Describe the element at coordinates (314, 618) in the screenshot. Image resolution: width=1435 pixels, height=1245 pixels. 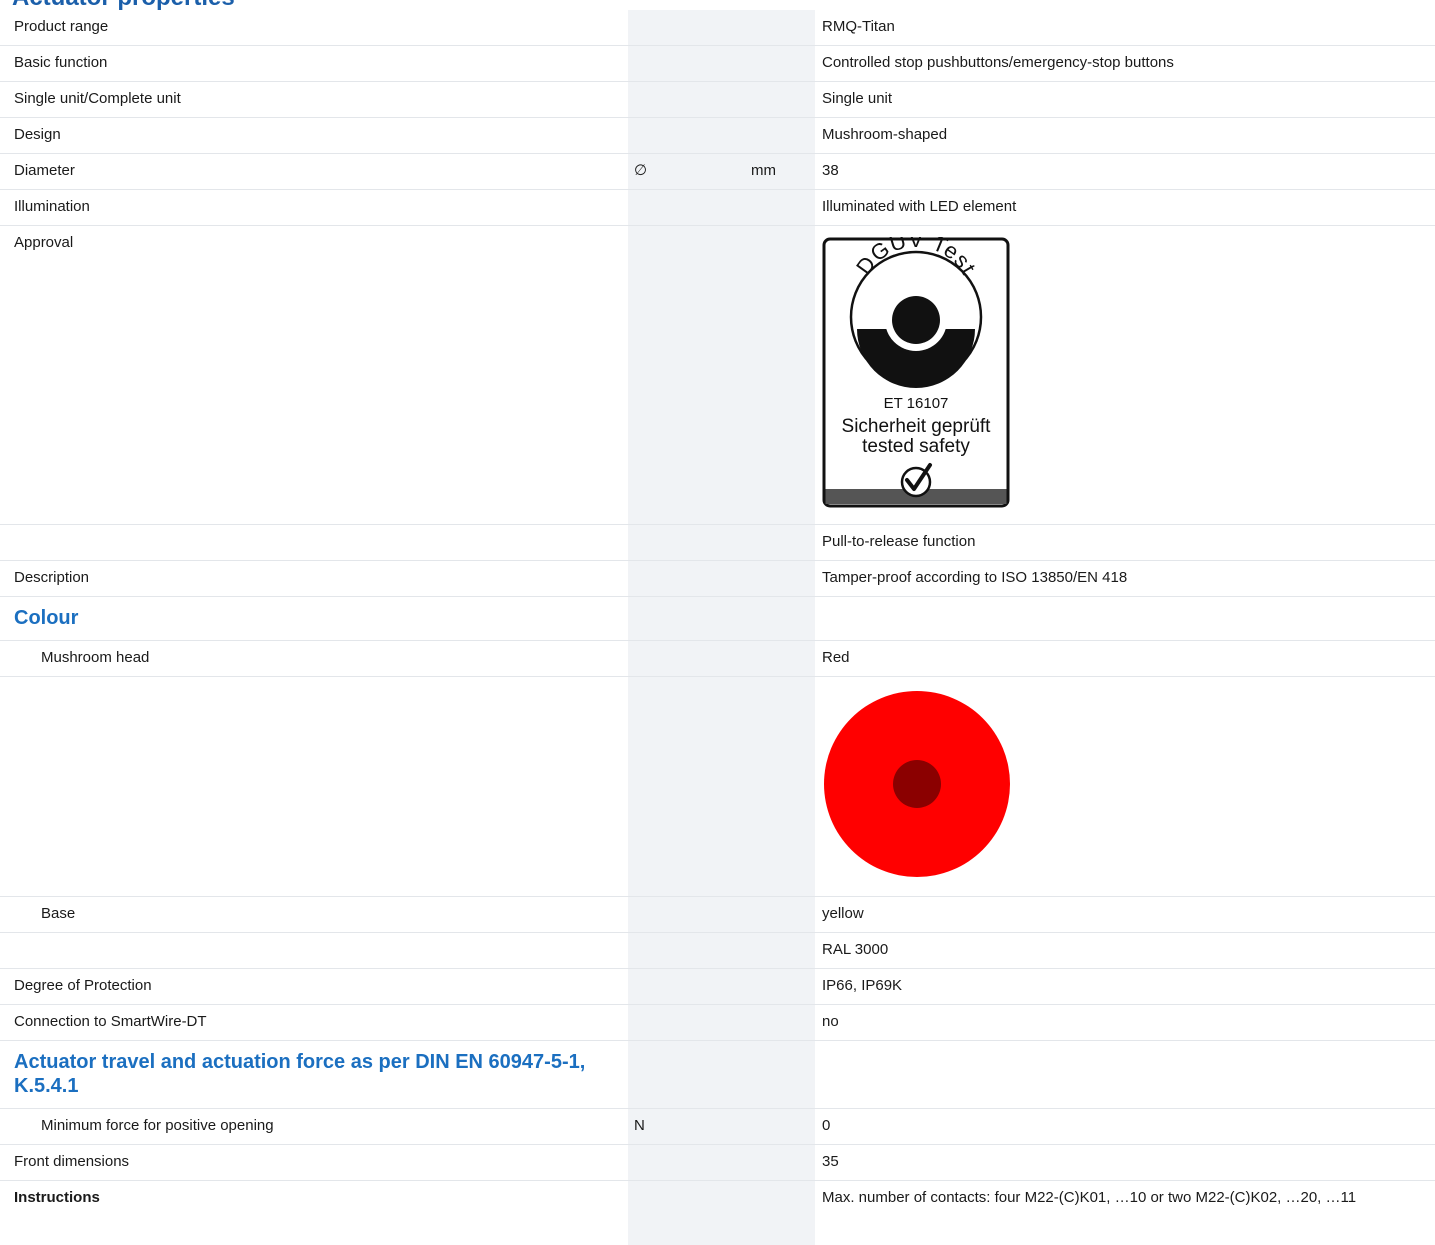
I see `section-title-colour: Colour` at that location.